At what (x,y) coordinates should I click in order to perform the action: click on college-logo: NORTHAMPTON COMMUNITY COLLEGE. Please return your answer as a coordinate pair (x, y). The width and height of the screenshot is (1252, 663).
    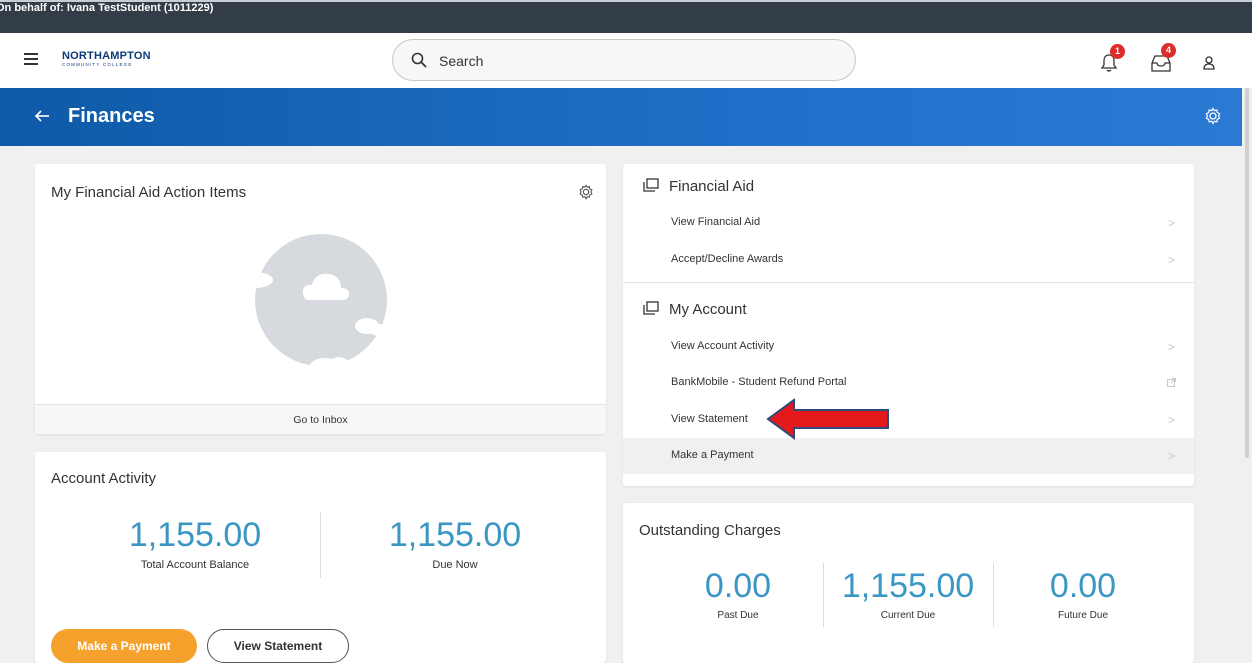
    Looking at the image, I should click on (107, 60).